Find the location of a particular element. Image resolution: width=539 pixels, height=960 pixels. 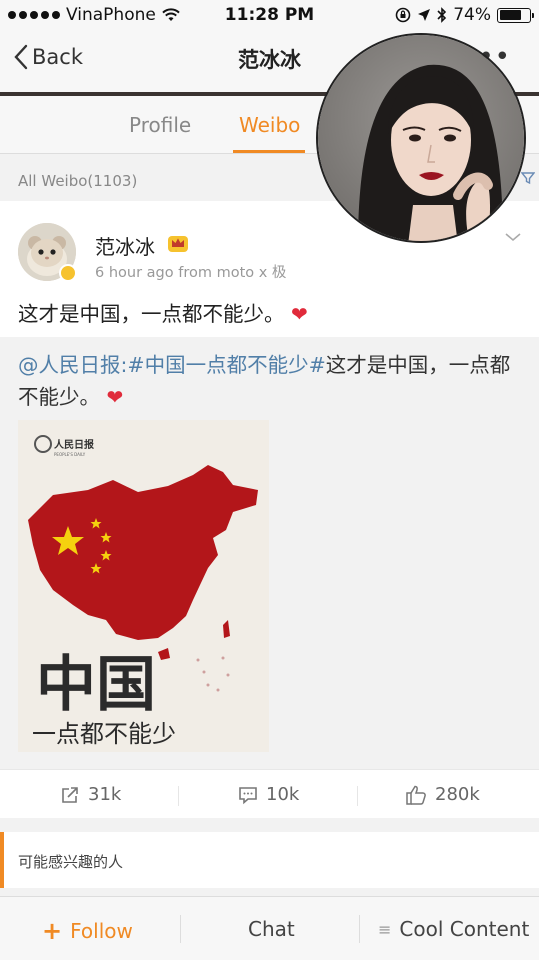

repost-text: @人民日报:#中国一点都不能少#这才是中国，一点都不能少。 ❤ is located at coordinates (270, 381).